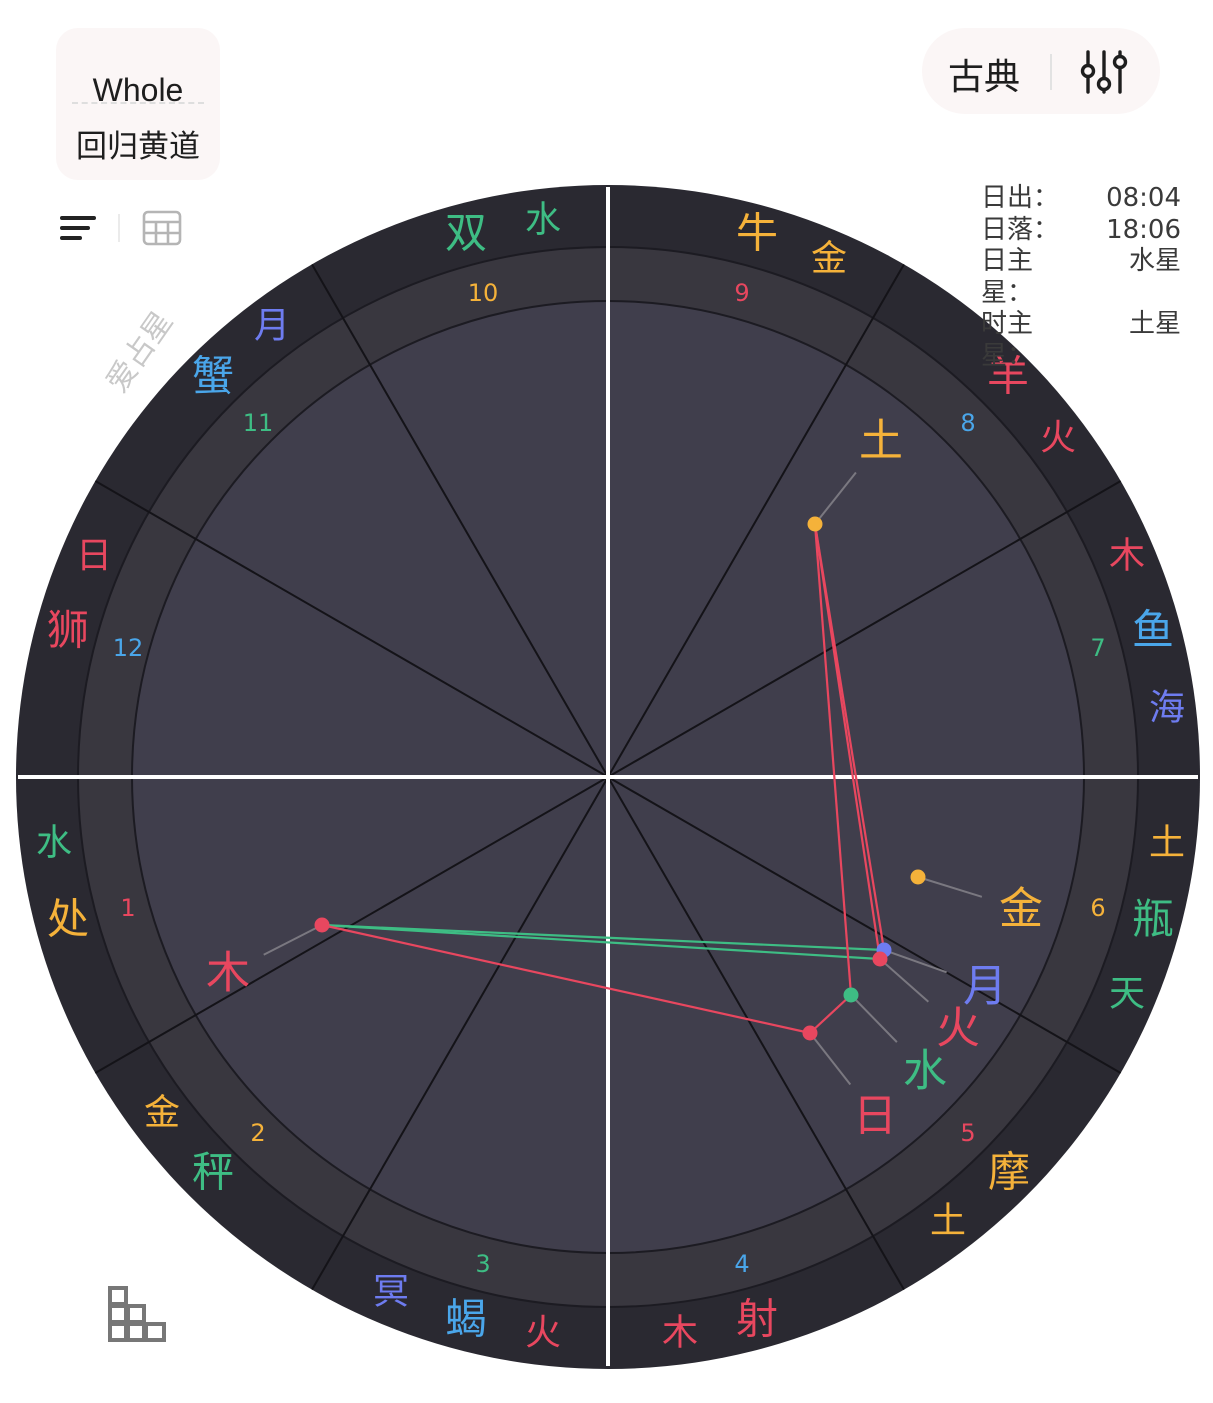  Describe the element at coordinates (213, 376) in the screenshot. I see `zodiac-sign-label: 蟹` at that location.